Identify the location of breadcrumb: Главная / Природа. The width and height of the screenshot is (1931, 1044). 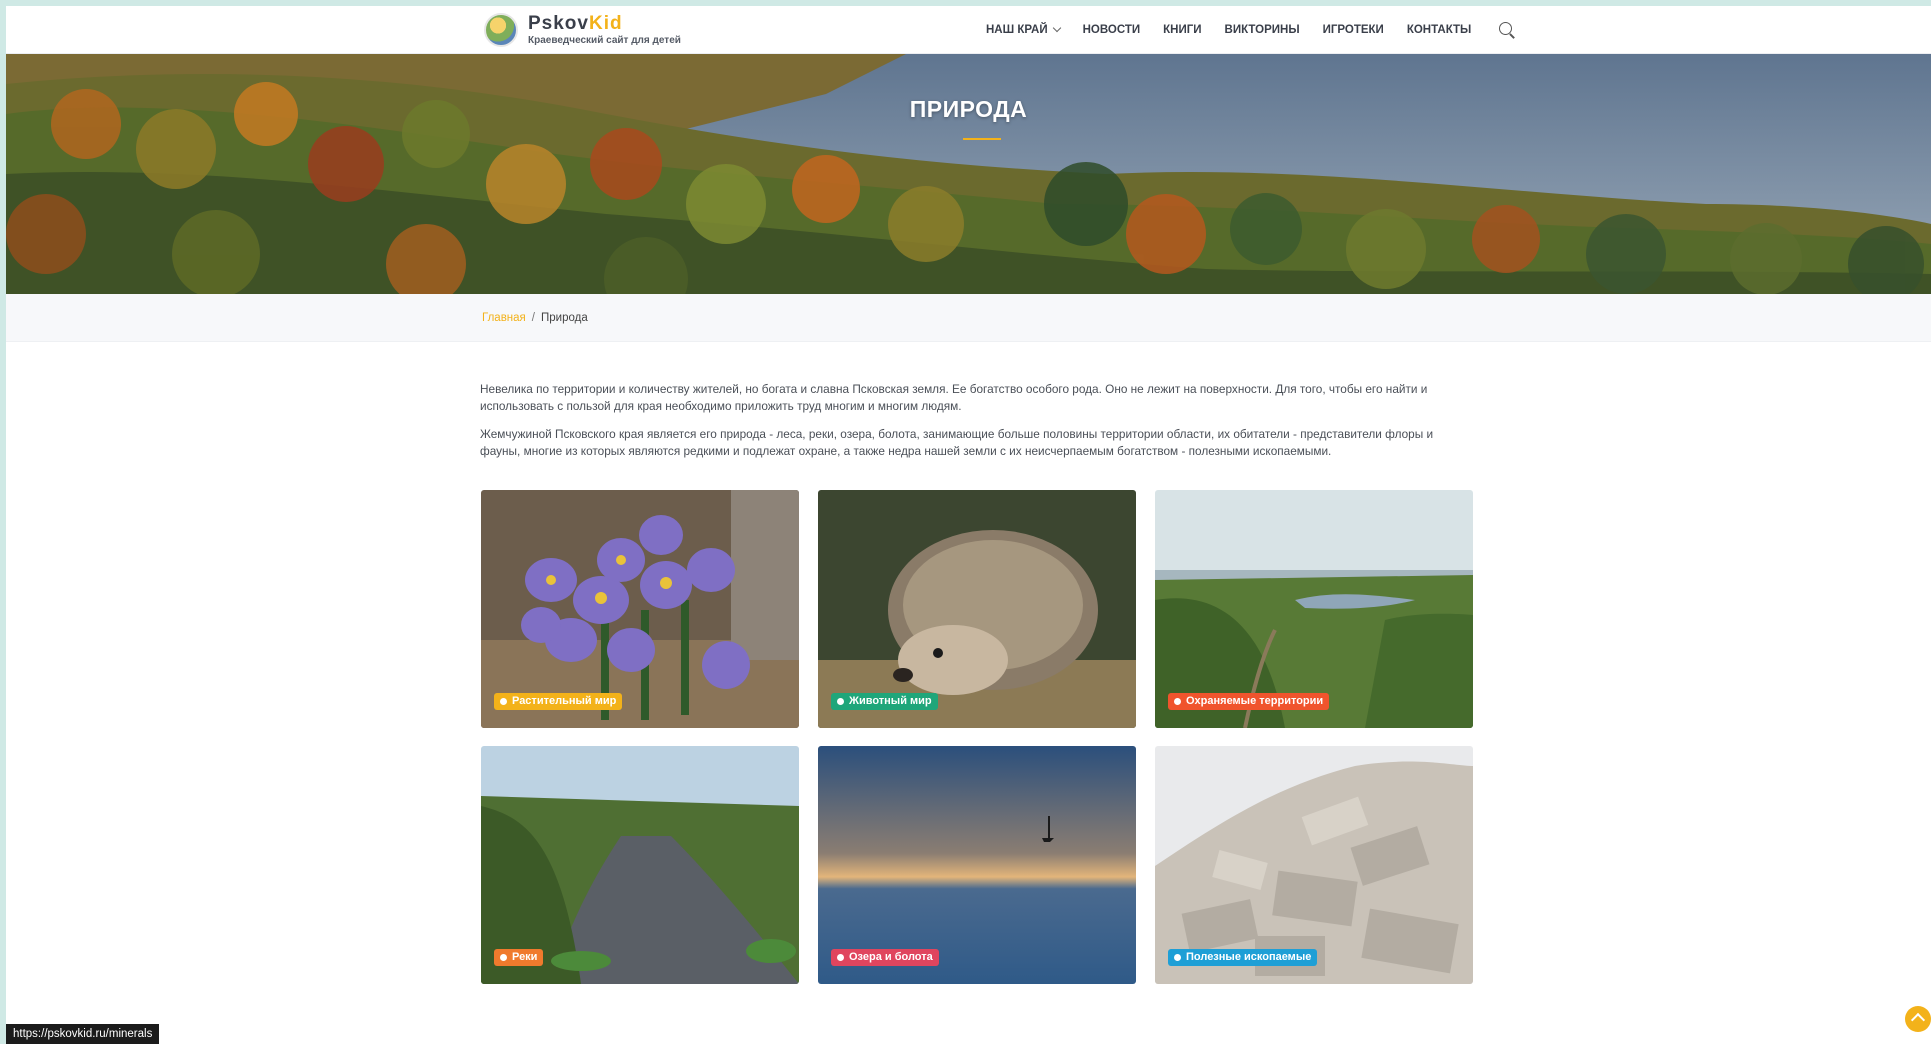
(535, 318).